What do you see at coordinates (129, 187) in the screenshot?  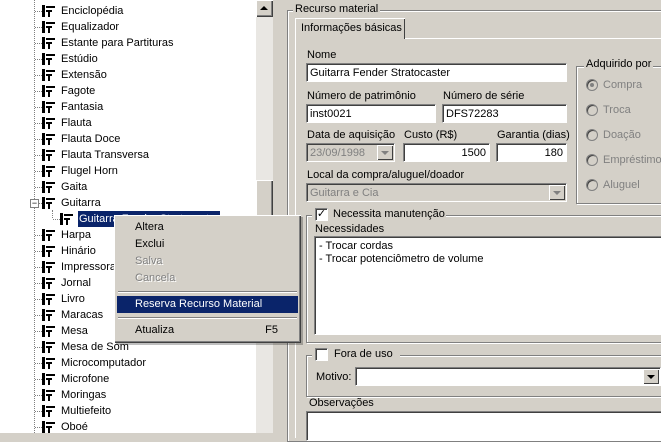 I see `tree-item: Gaita` at bounding box center [129, 187].